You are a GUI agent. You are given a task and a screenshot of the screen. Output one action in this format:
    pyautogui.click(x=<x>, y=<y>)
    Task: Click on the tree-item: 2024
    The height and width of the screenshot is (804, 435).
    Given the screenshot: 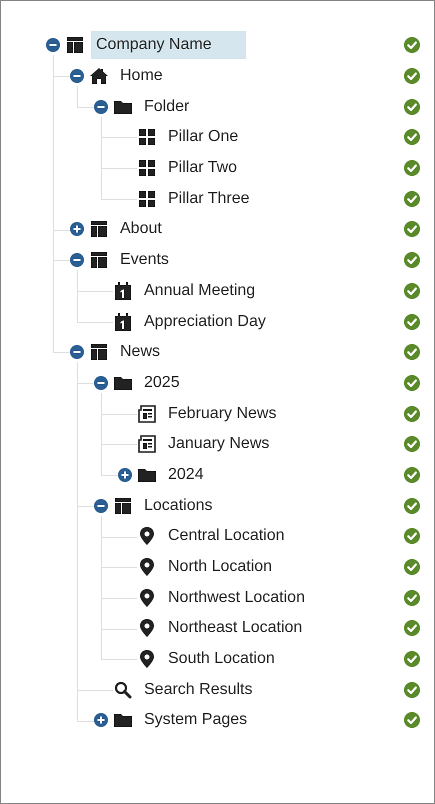 What is the action you would take?
    pyautogui.click(x=186, y=474)
    